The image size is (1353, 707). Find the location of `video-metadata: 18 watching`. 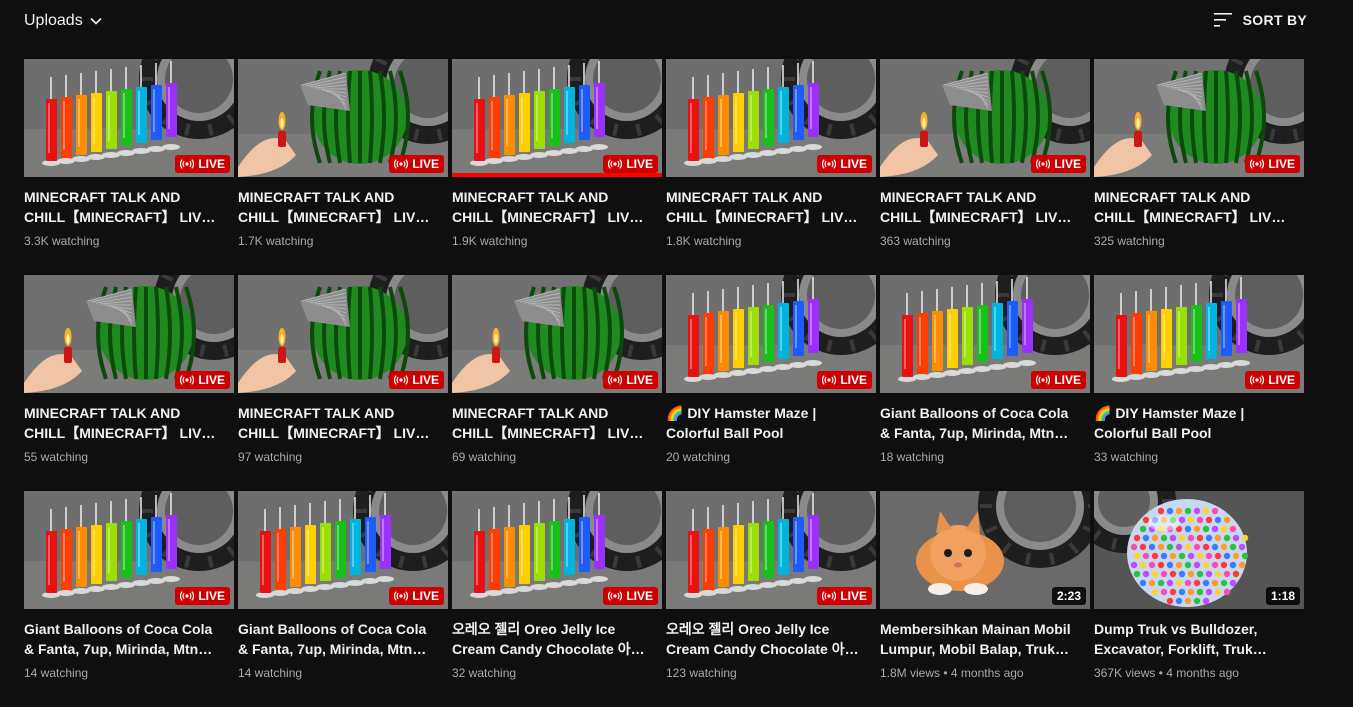

video-metadata: 18 watching is located at coordinates (985, 457).